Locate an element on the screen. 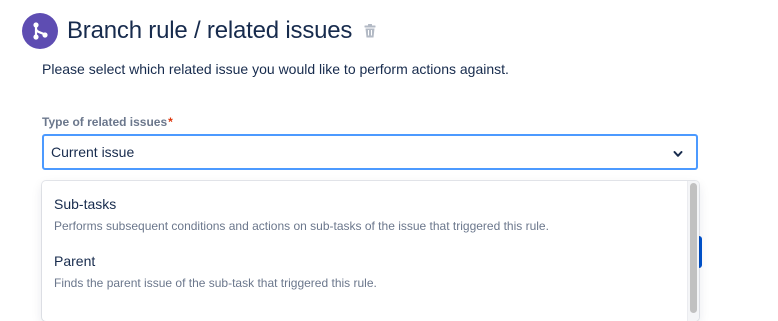 This screenshot has height=321, width=778. branch-icon is located at coordinates (40, 31).